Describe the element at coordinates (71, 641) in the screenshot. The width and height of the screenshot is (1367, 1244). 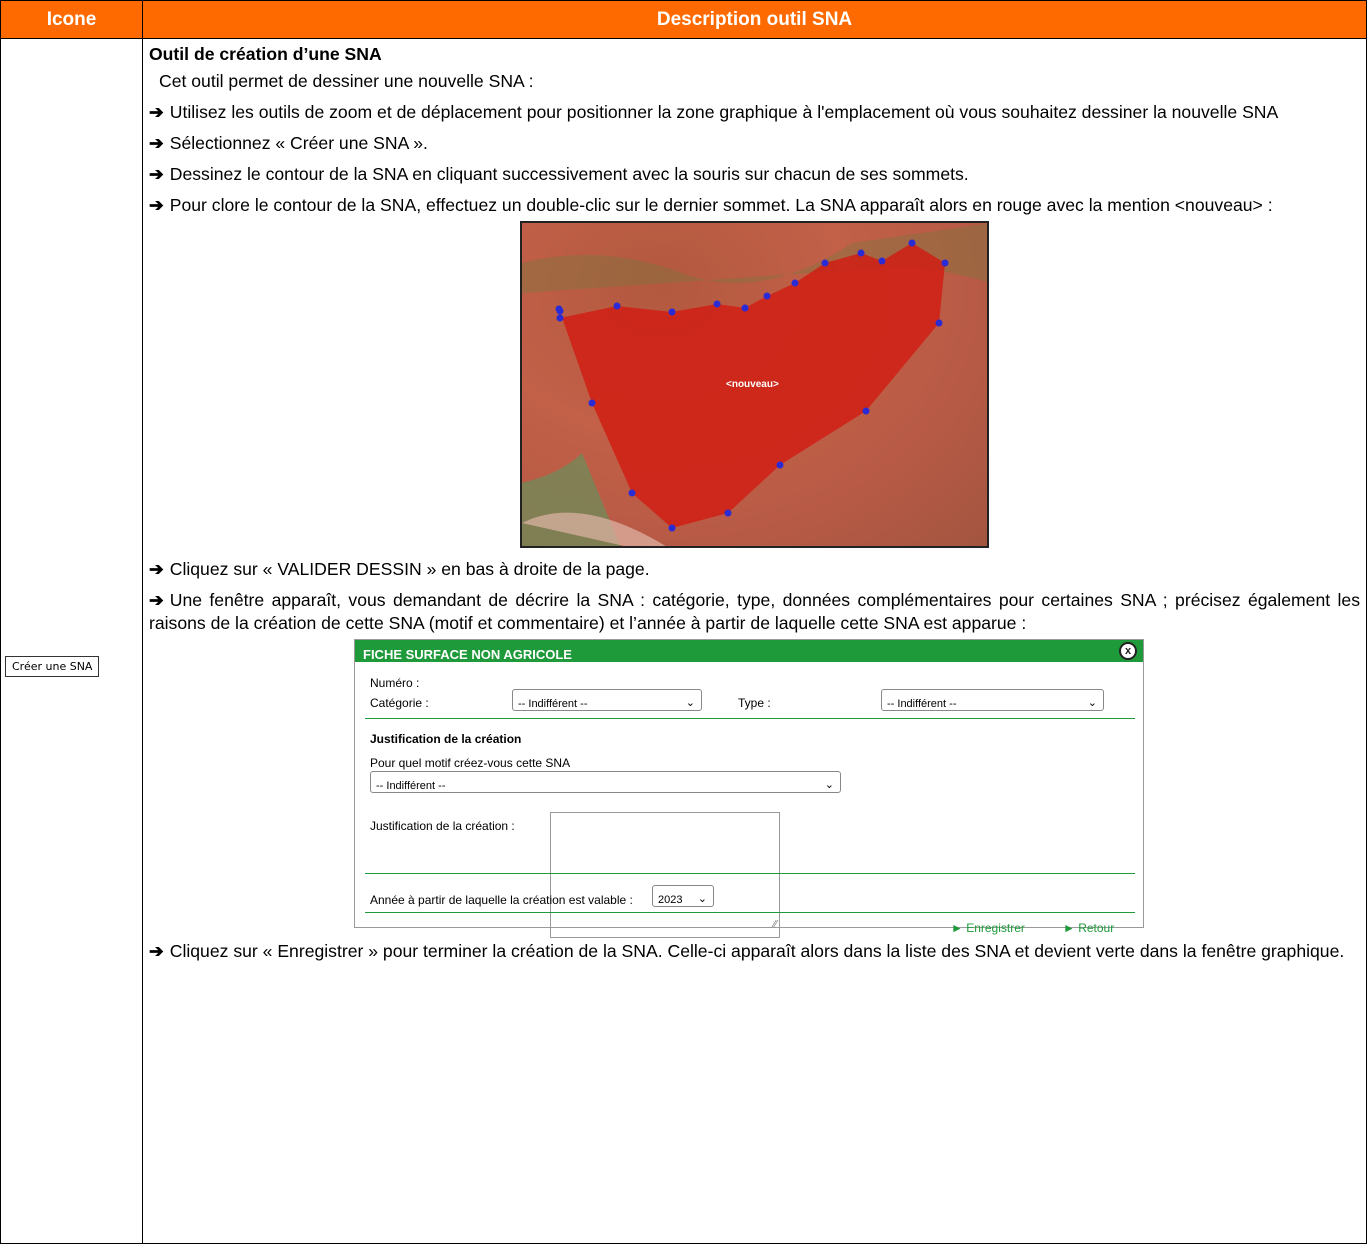
I see `icon-cell: Créer une SNA` at that location.